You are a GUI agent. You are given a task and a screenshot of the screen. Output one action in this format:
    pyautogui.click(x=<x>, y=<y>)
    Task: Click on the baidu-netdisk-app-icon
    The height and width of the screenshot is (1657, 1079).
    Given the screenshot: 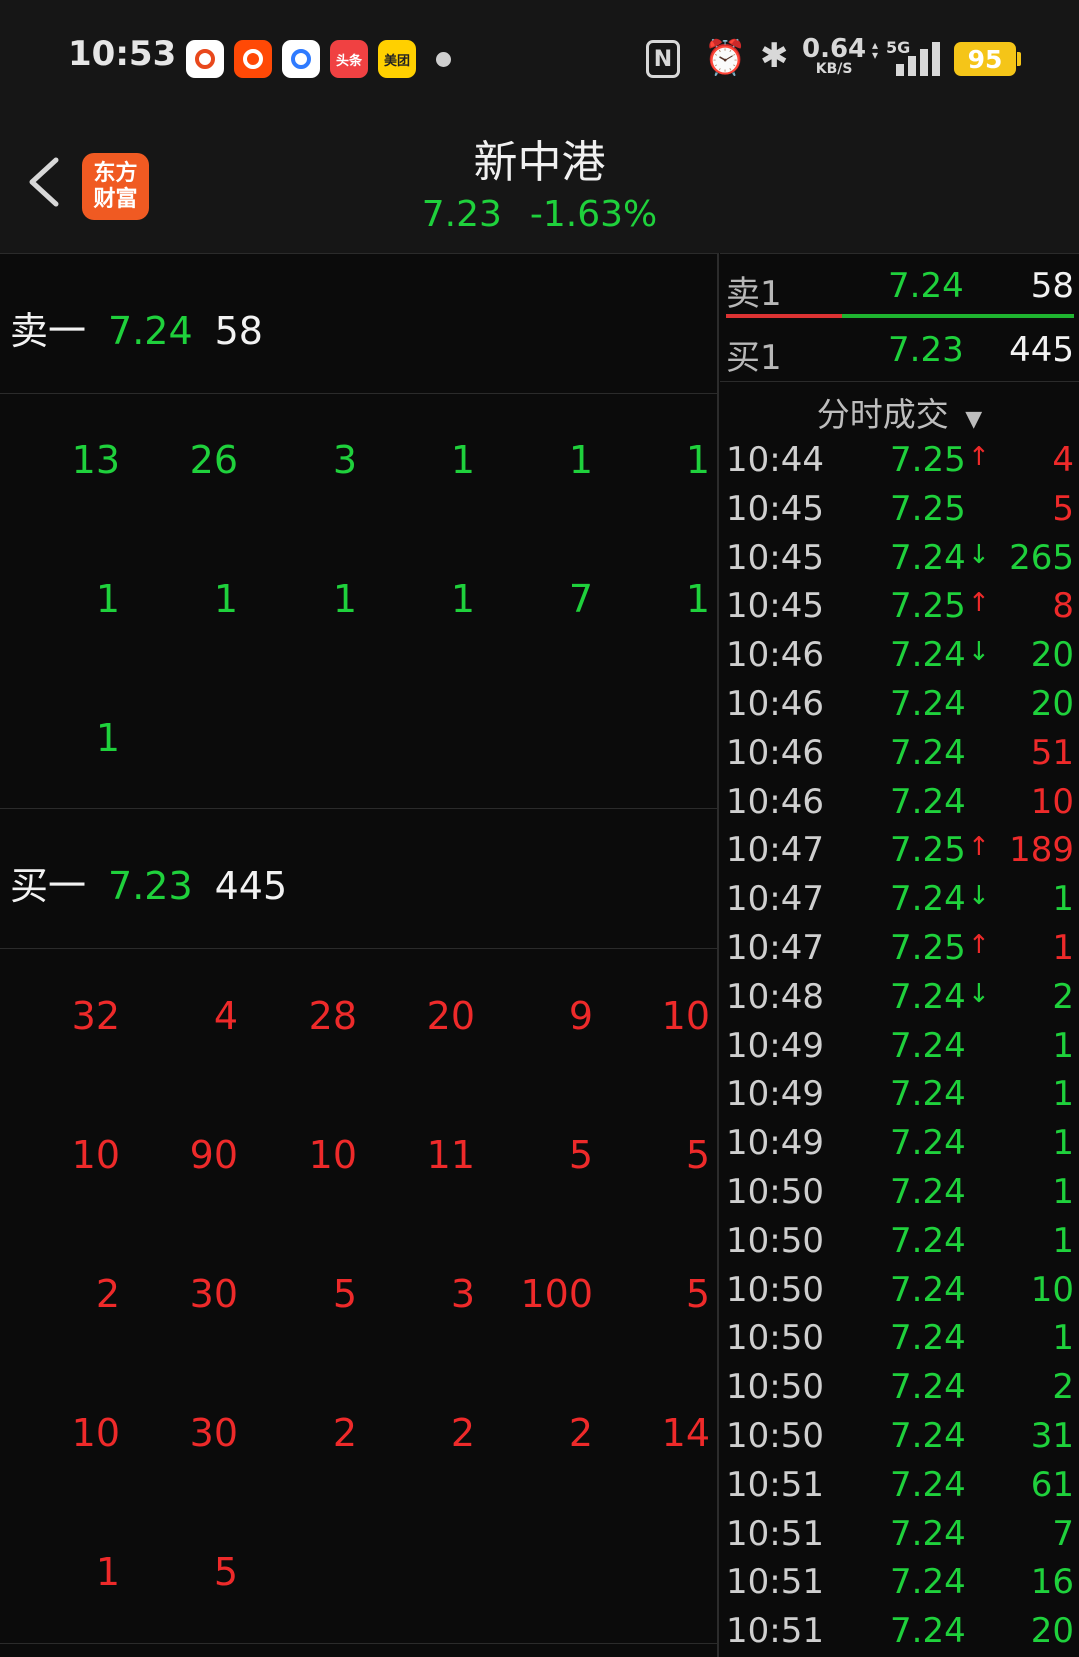 What is the action you would take?
    pyautogui.click(x=301, y=59)
    